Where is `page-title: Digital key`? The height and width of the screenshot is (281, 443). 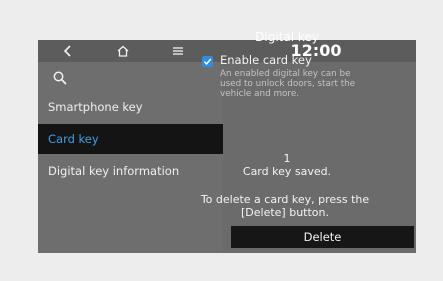 page-title: Digital key is located at coordinates (287, 37).